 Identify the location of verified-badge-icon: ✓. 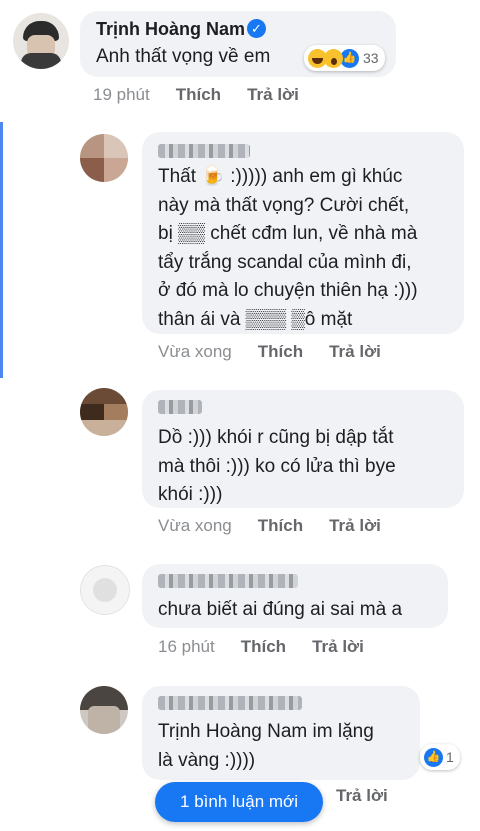
(256, 28).